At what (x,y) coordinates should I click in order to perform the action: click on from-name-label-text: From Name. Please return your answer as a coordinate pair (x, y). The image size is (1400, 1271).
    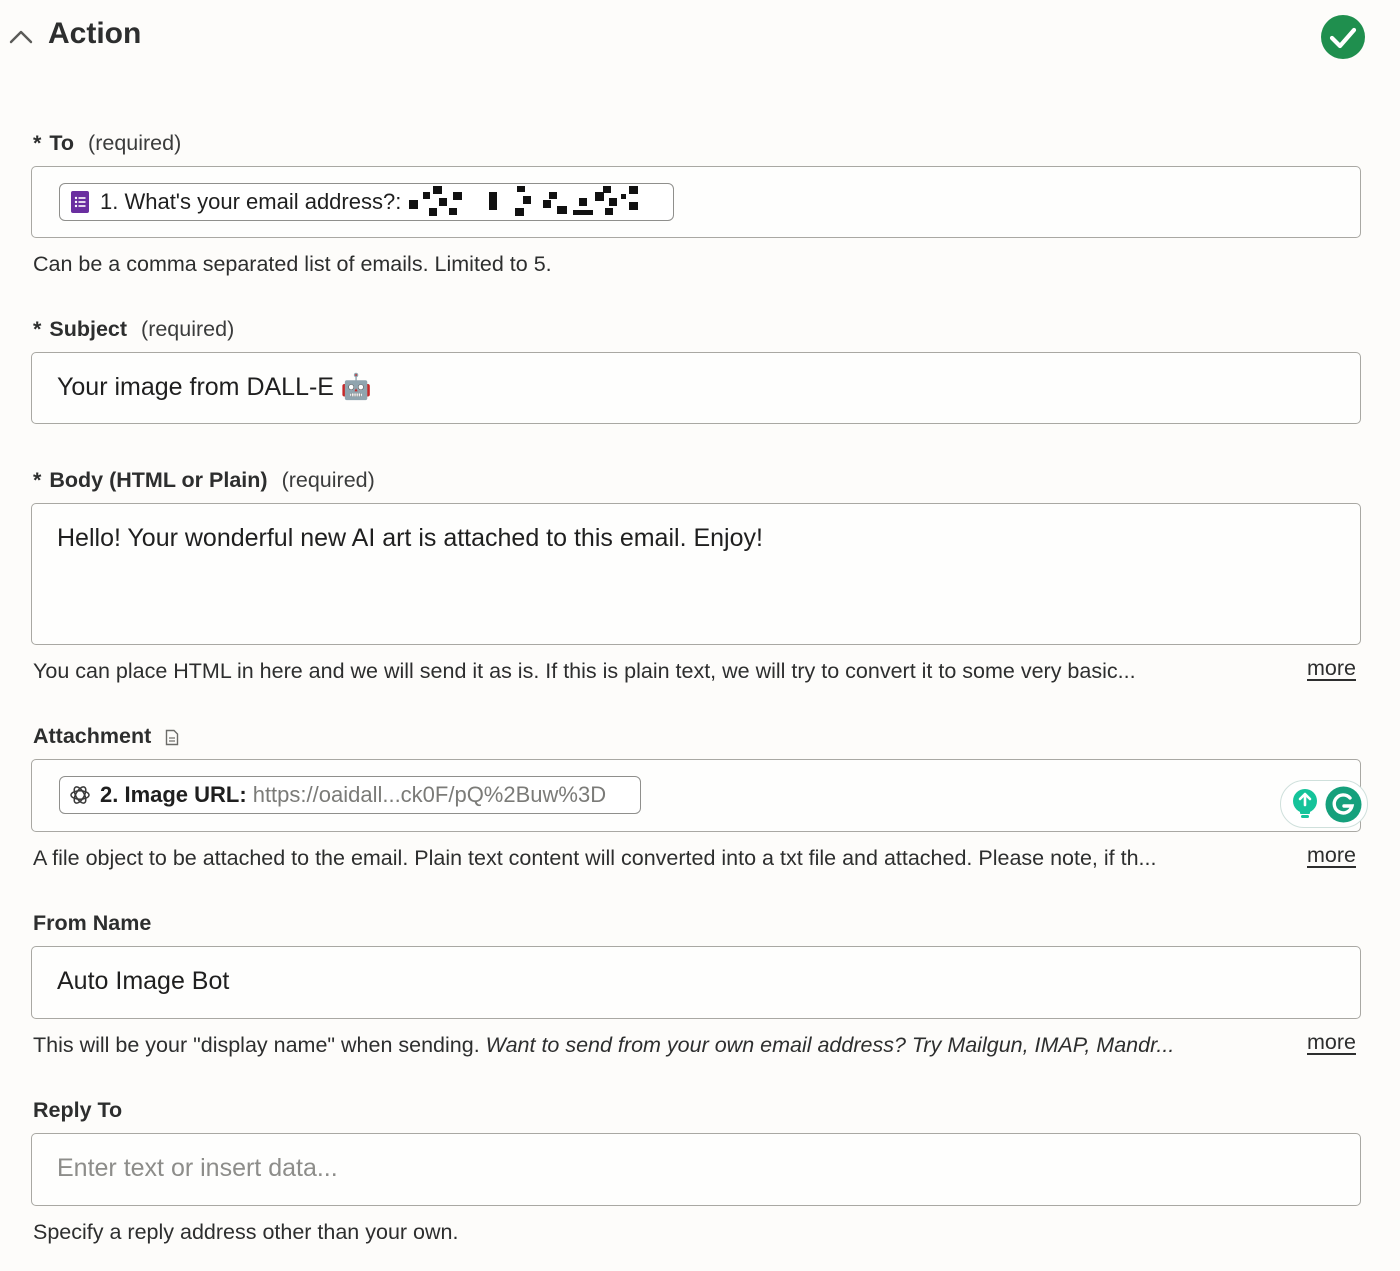
    Looking at the image, I should click on (92, 923).